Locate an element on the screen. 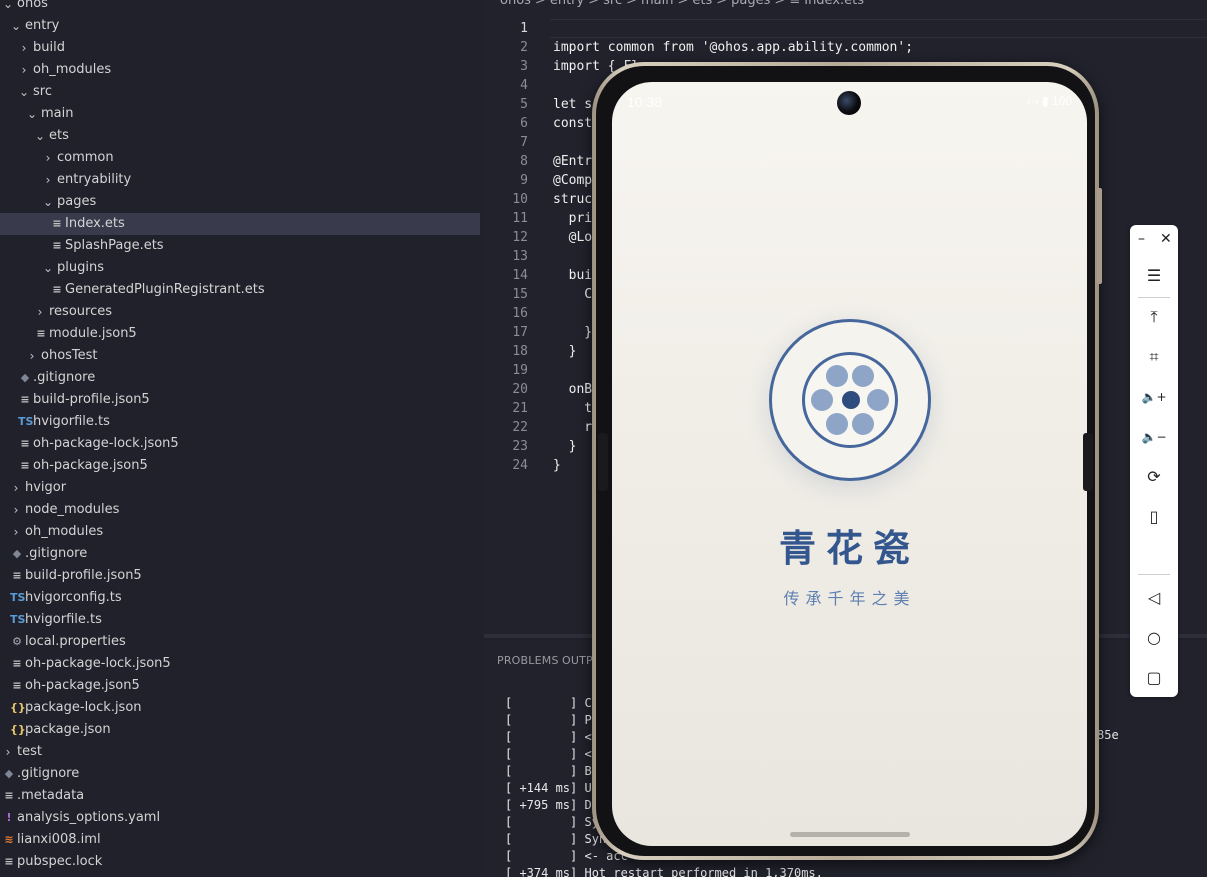  code-line: onB is located at coordinates (573, 389).